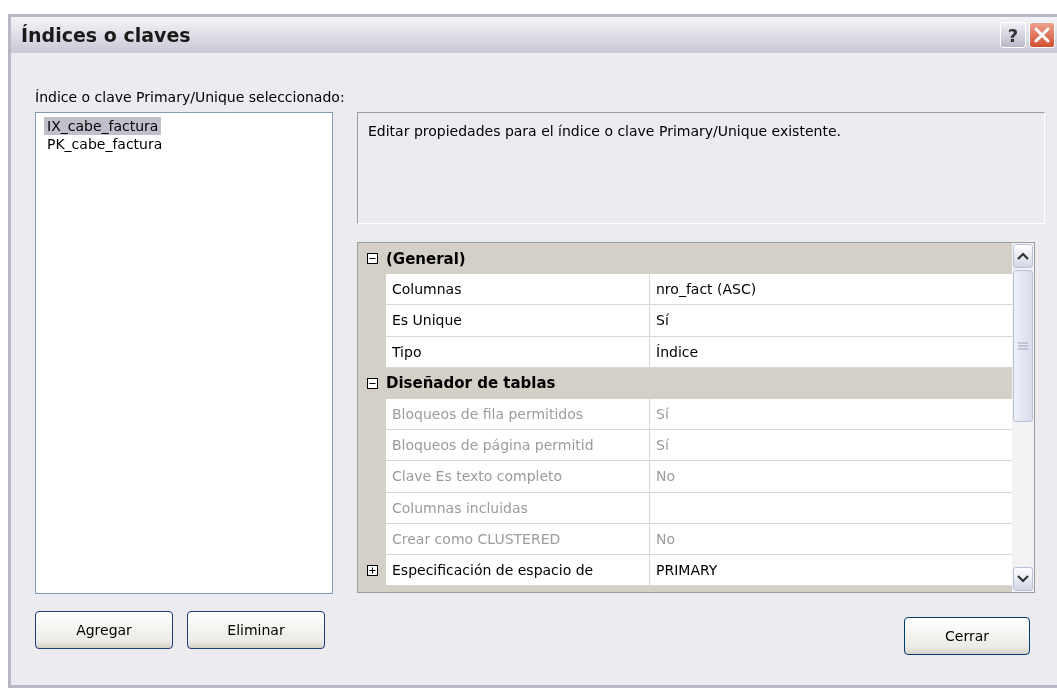 The width and height of the screenshot is (1057, 694). I want to click on close-button, so click(1042, 35).